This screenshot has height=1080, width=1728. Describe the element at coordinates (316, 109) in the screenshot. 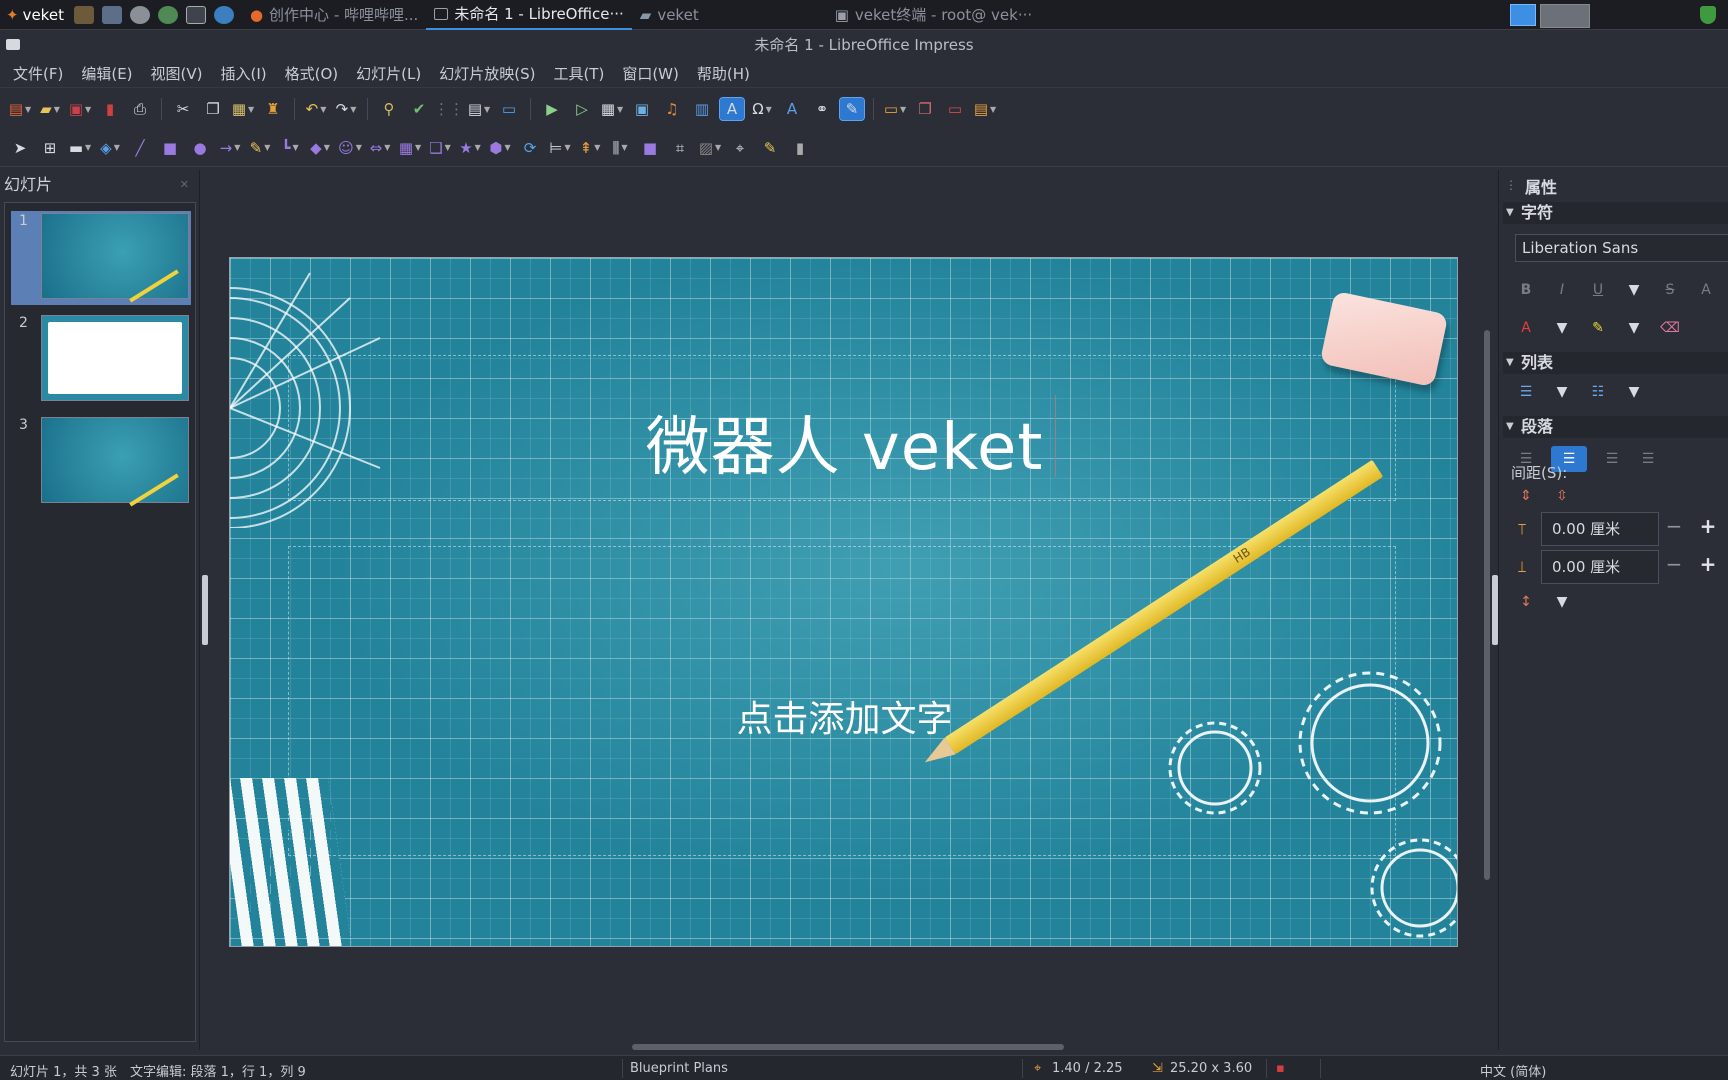

I see `undo-icon: ↶ ▼` at that location.